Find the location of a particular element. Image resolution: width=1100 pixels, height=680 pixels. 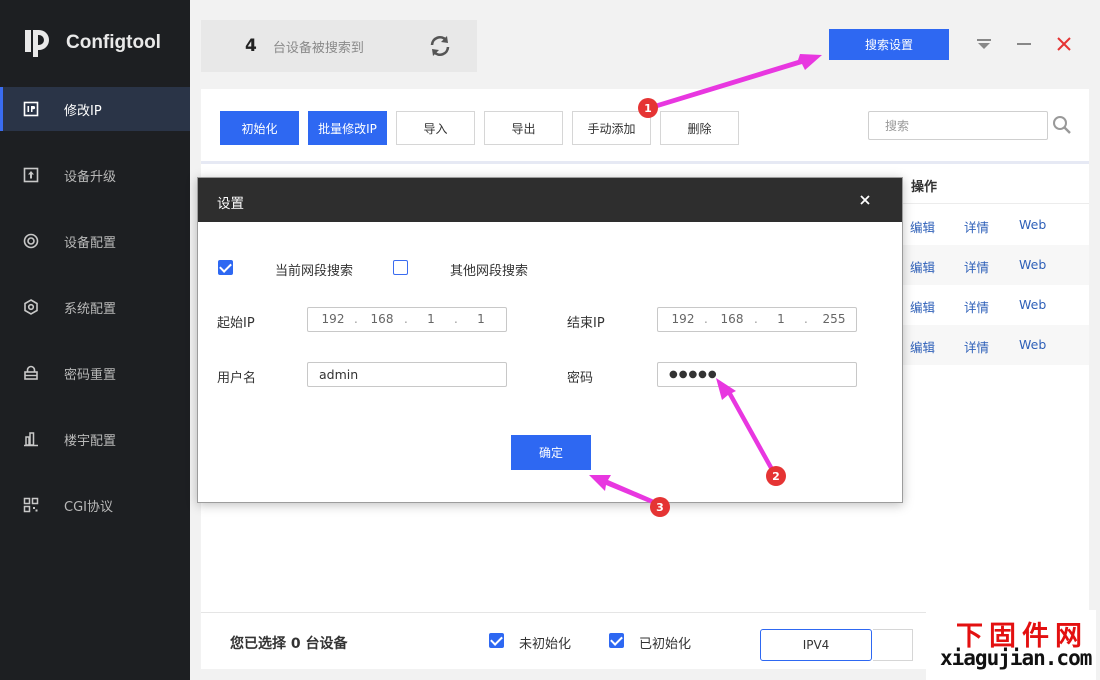

sidebar-item-label: 设备升级 is located at coordinates (90, 177).